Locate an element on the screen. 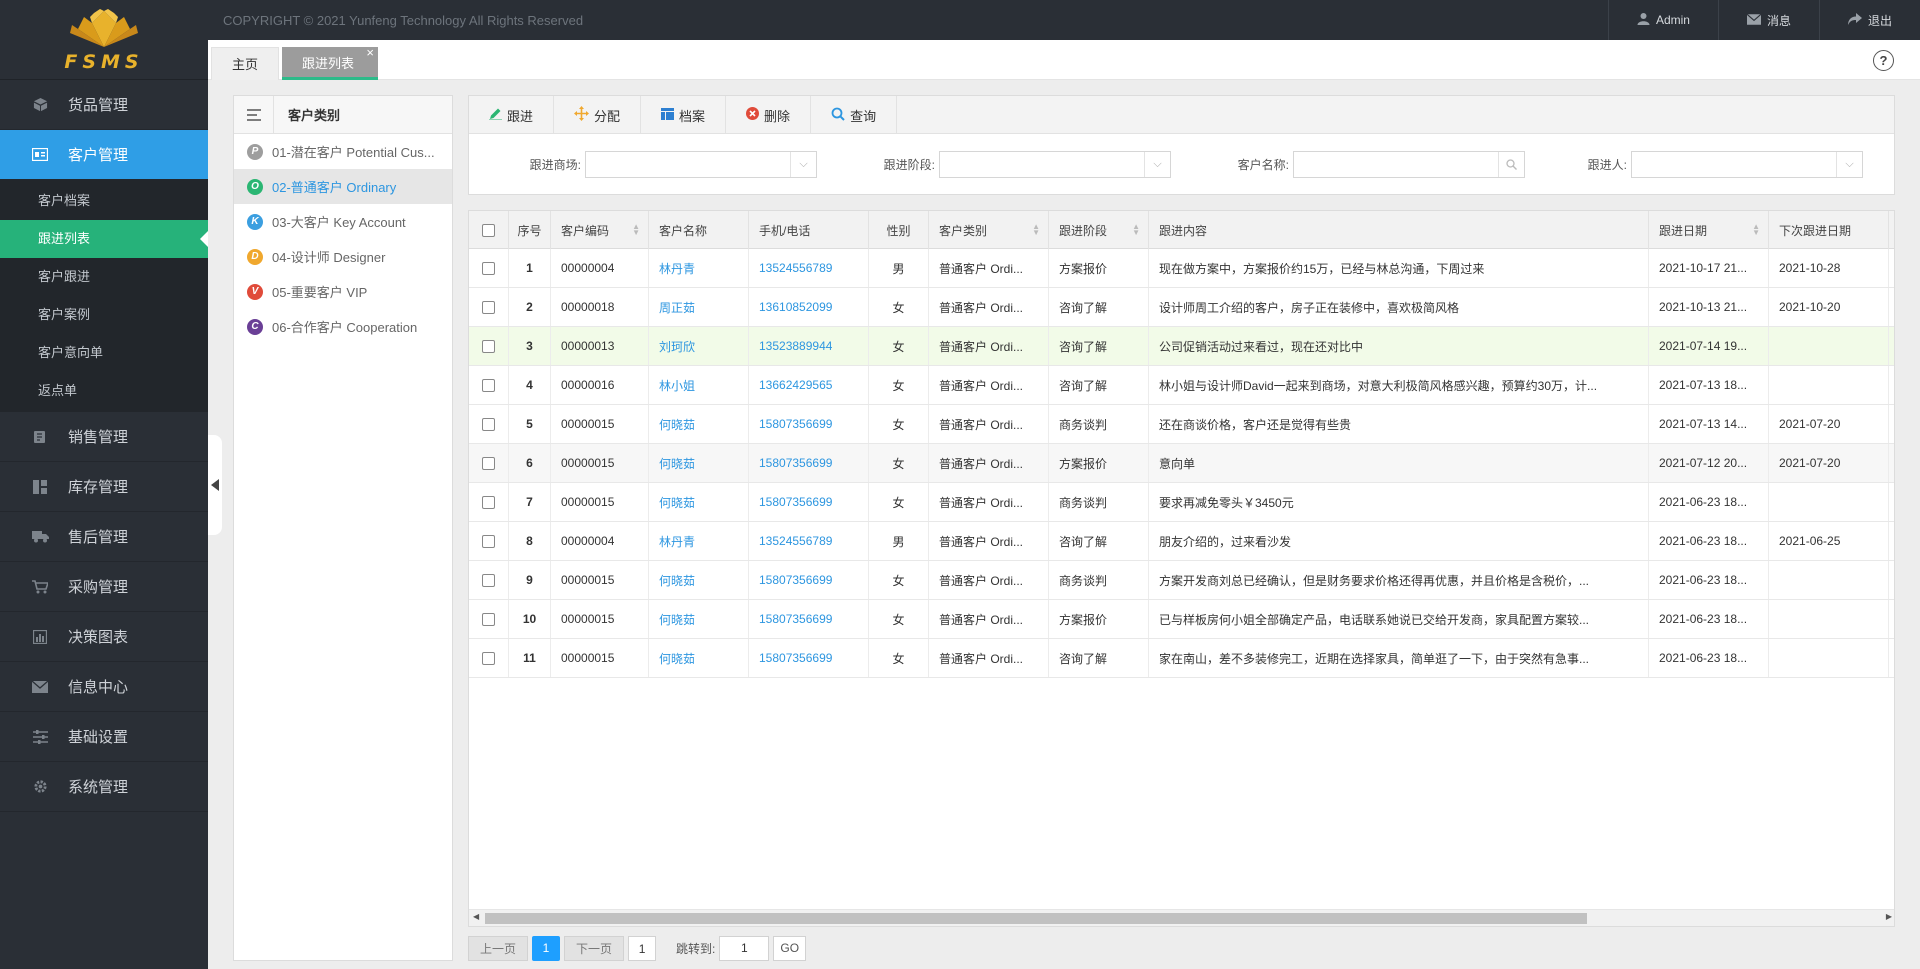  next-page-button: 下一页 is located at coordinates (594, 948).